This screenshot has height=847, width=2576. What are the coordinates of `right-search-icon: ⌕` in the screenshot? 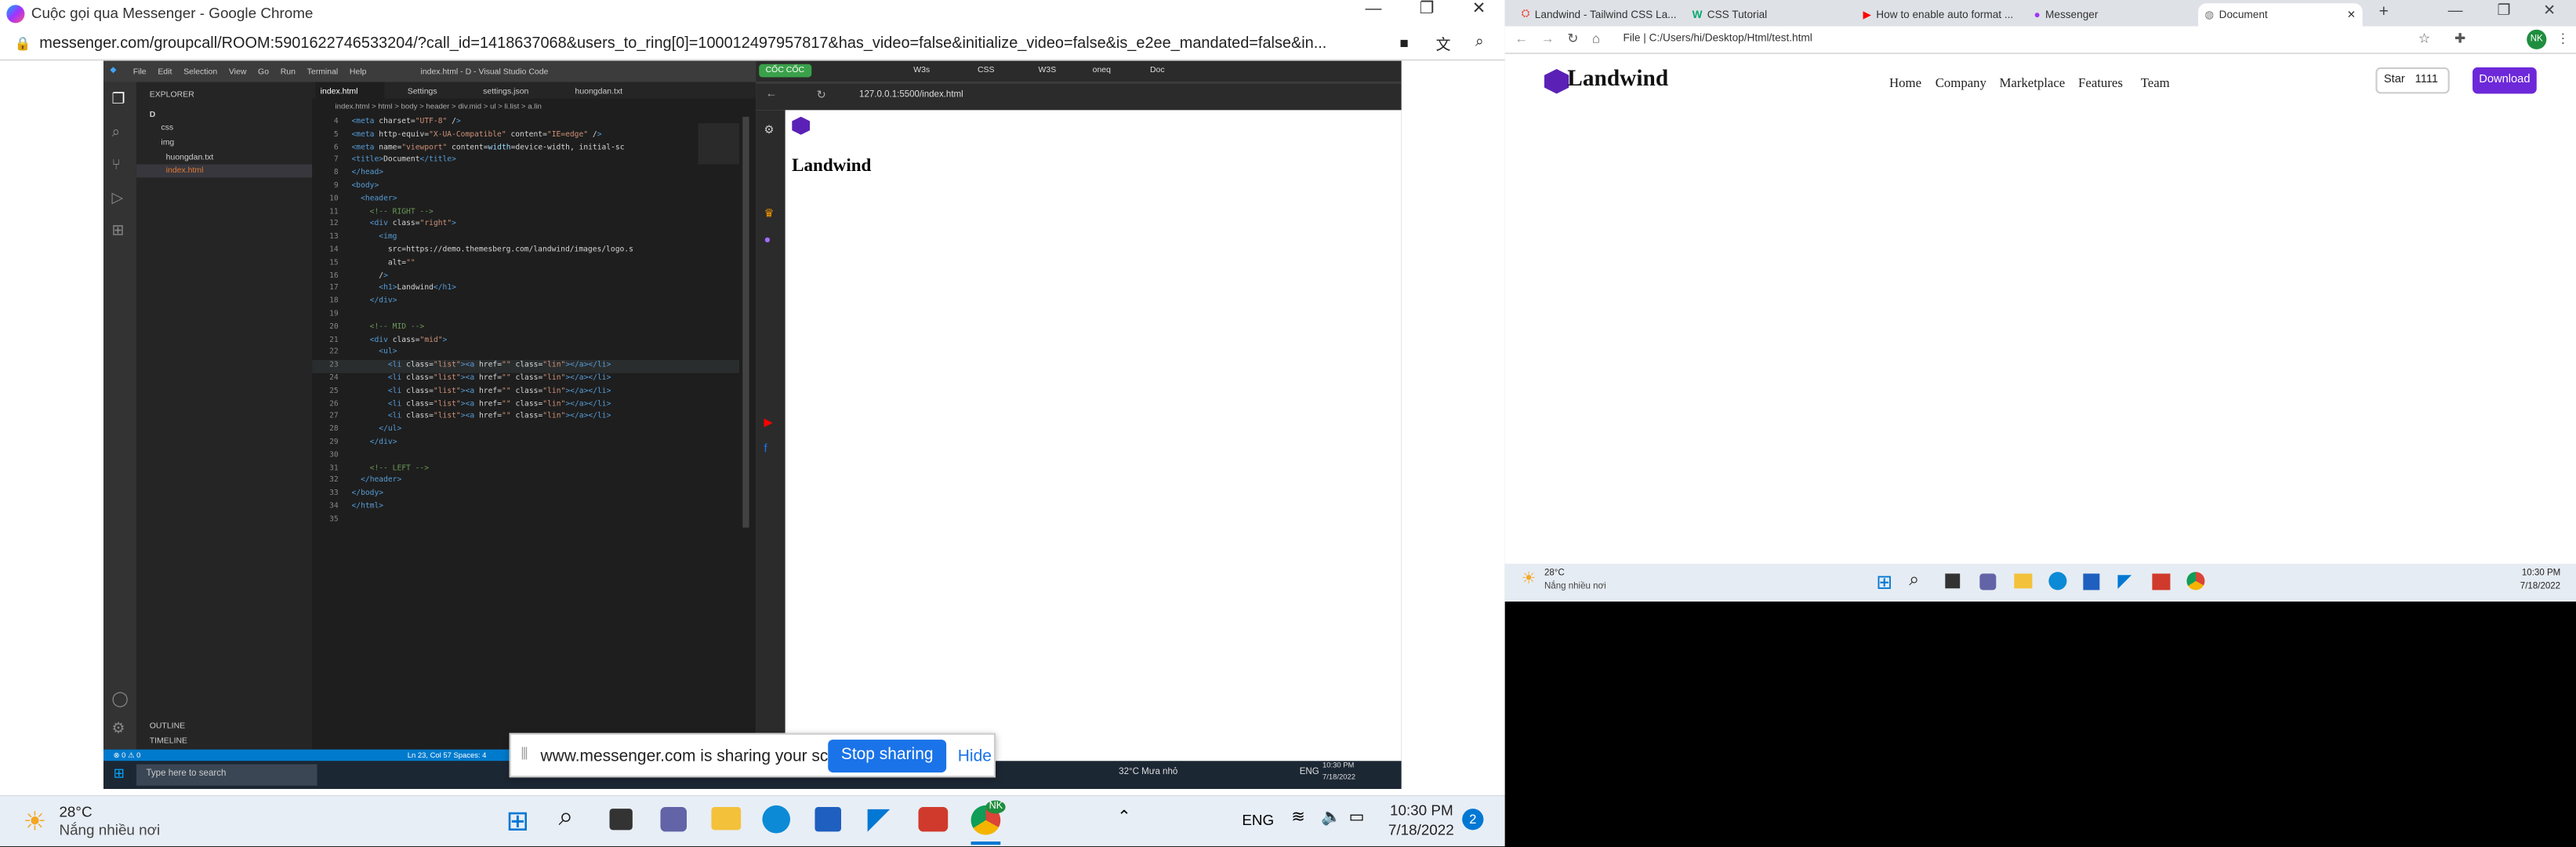 It's located at (1914, 580).